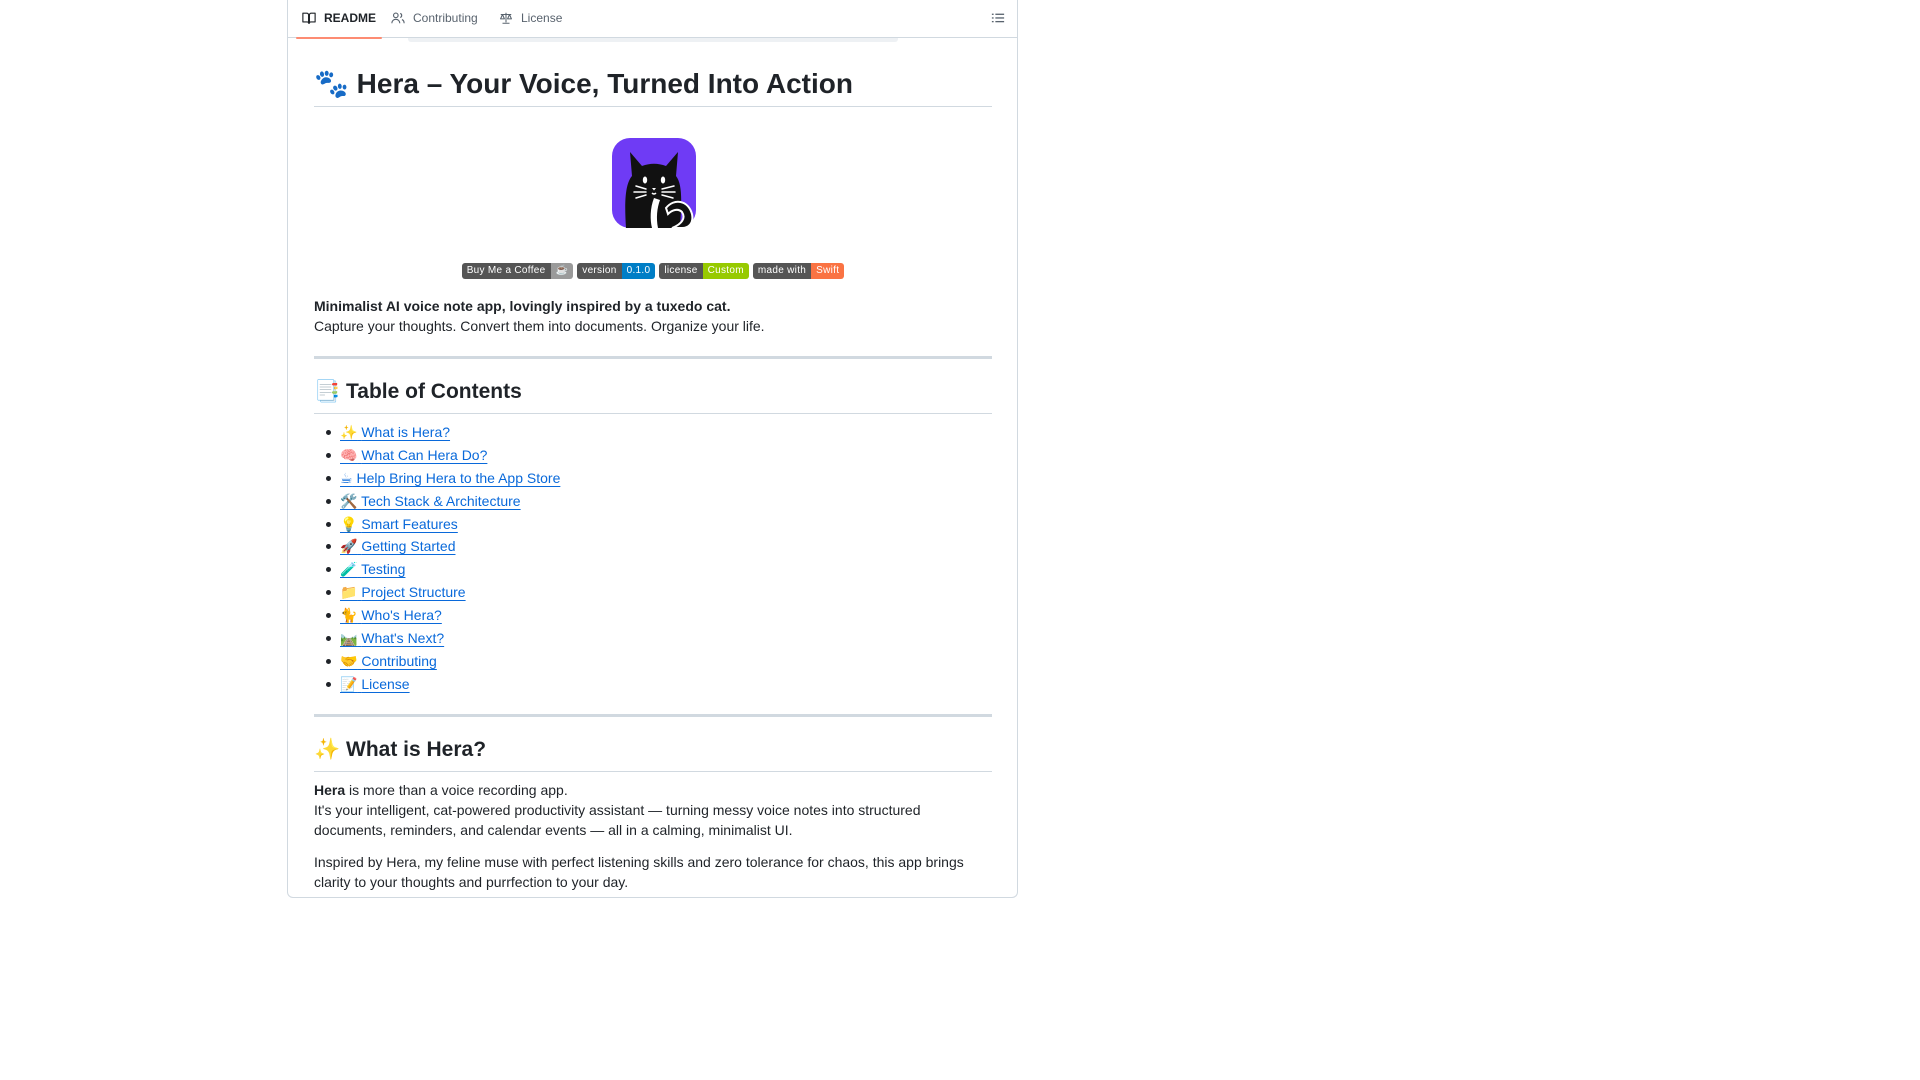 This screenshot has width=1920, height=1080. What do you see at coordinates (442, 661) in the screenshot?
I see `list-item: 🤝 Contributing` at bounding box center [442, 661].